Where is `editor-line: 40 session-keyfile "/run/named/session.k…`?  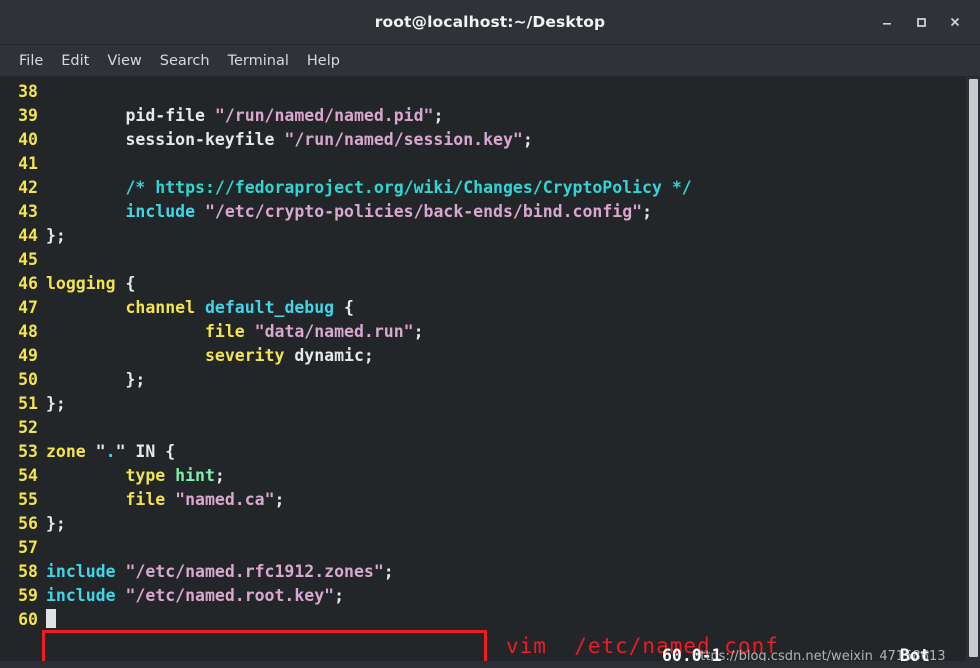
editor-line: 40 session-keyfile "/run/named/session.k… is located at coordinates (490, 140).